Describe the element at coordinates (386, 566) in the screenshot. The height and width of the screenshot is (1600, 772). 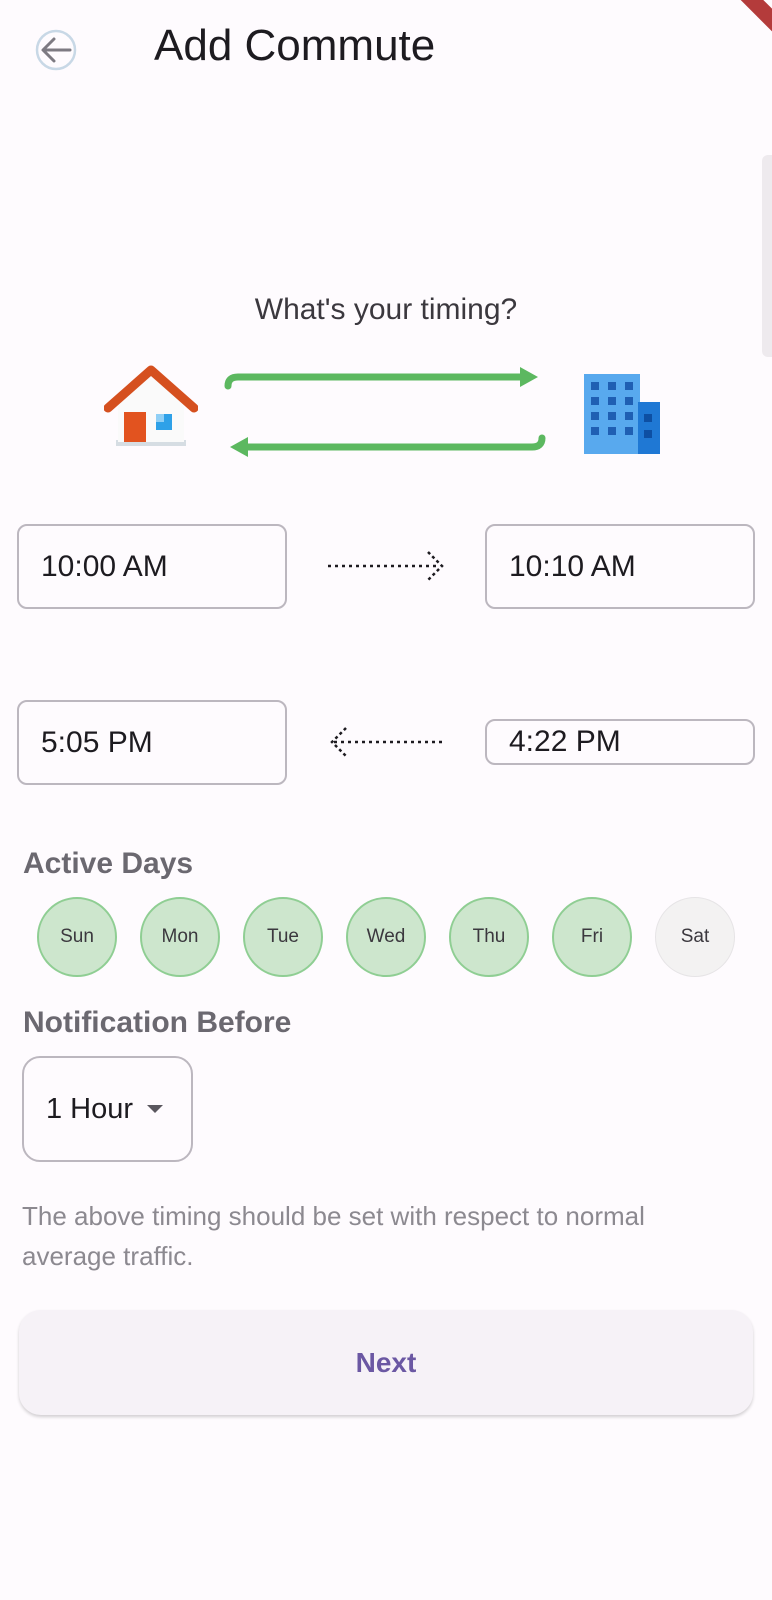
I see `dotted-arrow-right-icon` at that location.